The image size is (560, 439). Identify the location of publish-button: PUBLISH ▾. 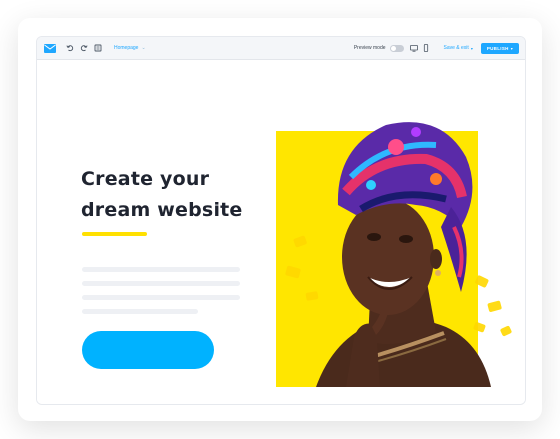
(499, 48).